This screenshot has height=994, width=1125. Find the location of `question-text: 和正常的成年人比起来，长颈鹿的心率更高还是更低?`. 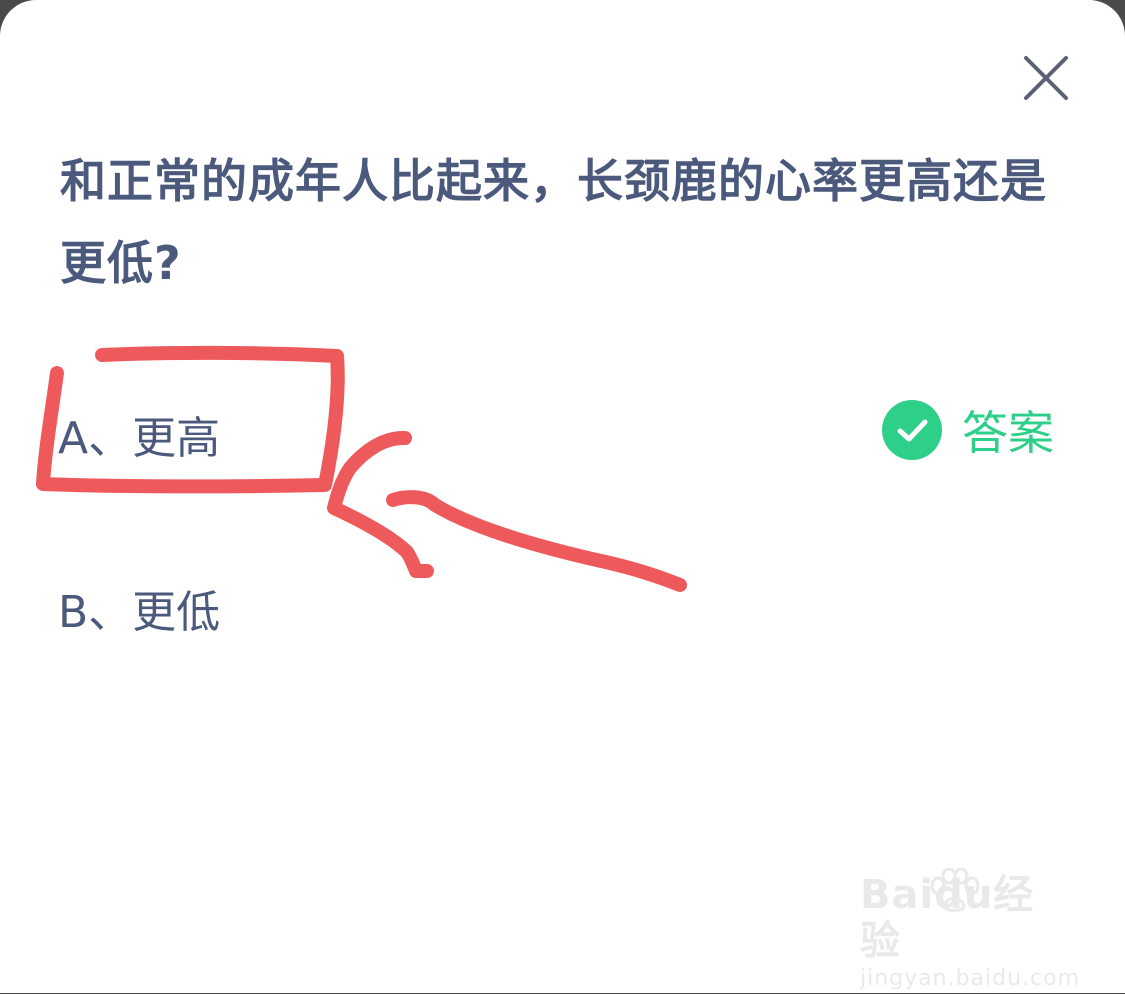

question-text: 和正常的成年人比起来，长颈鹿的心率更高还是更低? is located at coordinates (553, 222).